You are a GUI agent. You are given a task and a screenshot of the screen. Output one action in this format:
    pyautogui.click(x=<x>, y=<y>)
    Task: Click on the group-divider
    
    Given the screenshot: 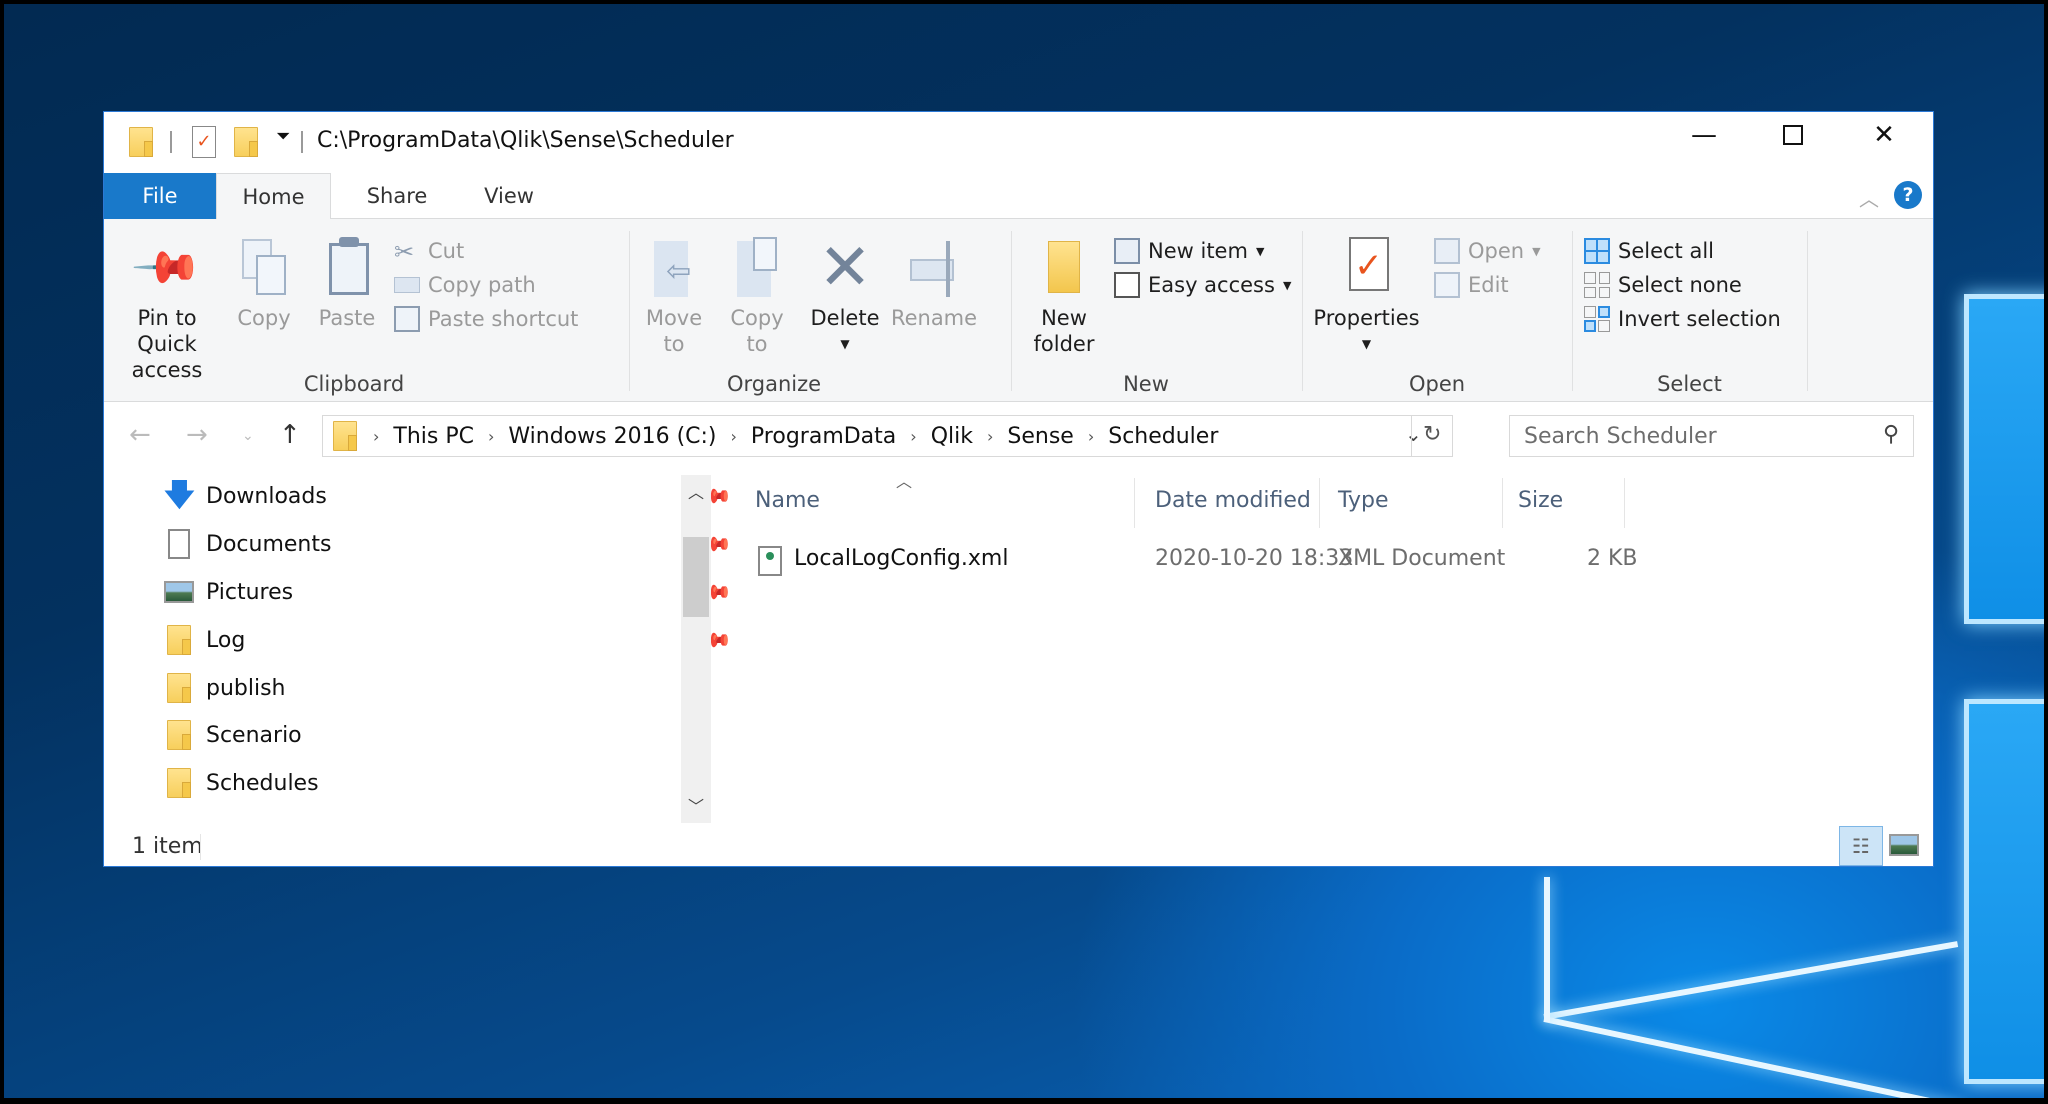 What is the action you would take?
    pyautogui.click(x=629, y=311)
    